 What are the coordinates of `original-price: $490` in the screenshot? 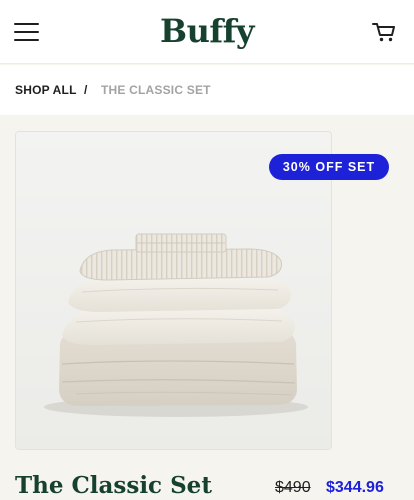 It's located at (293, 487).